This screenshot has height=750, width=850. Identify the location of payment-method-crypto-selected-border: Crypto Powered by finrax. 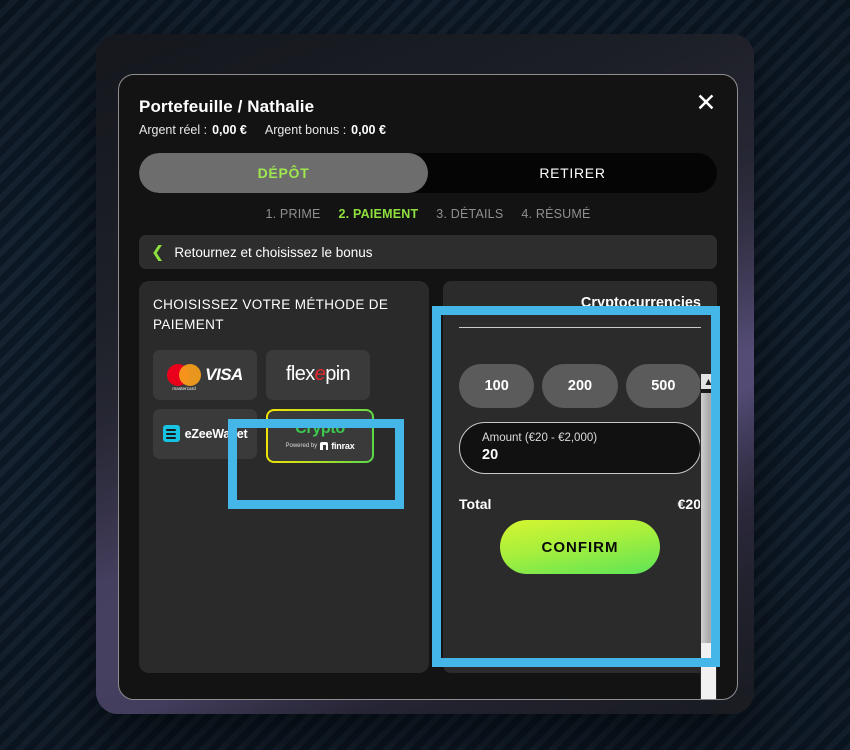
(320, 435).